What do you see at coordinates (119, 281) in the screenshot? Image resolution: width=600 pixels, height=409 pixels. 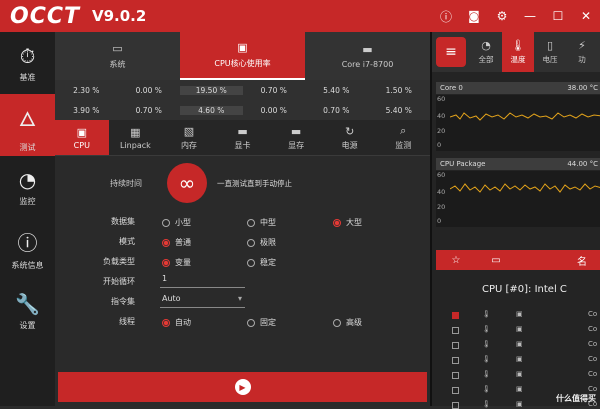 I see `cycle-label: 开始循环` at bounding box center [119, 281].